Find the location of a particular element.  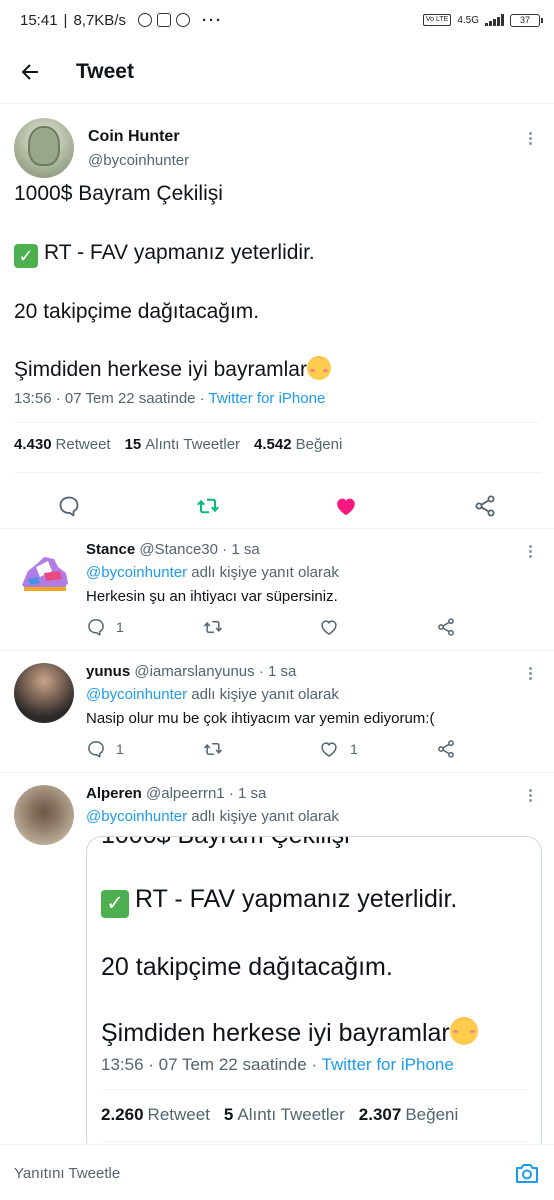

arrow-left-icon is located at coordinates (29, 71).